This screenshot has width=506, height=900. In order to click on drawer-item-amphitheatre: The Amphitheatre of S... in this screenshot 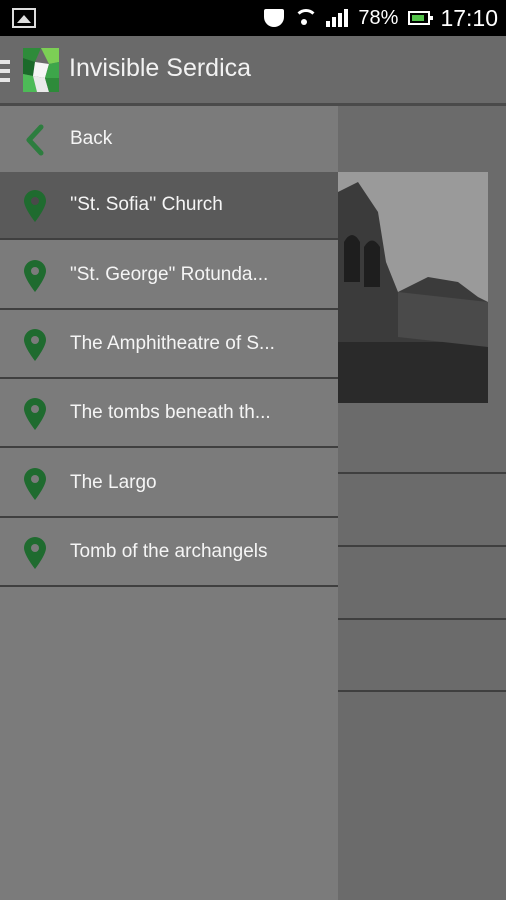, I will do `click(169, 345)`.